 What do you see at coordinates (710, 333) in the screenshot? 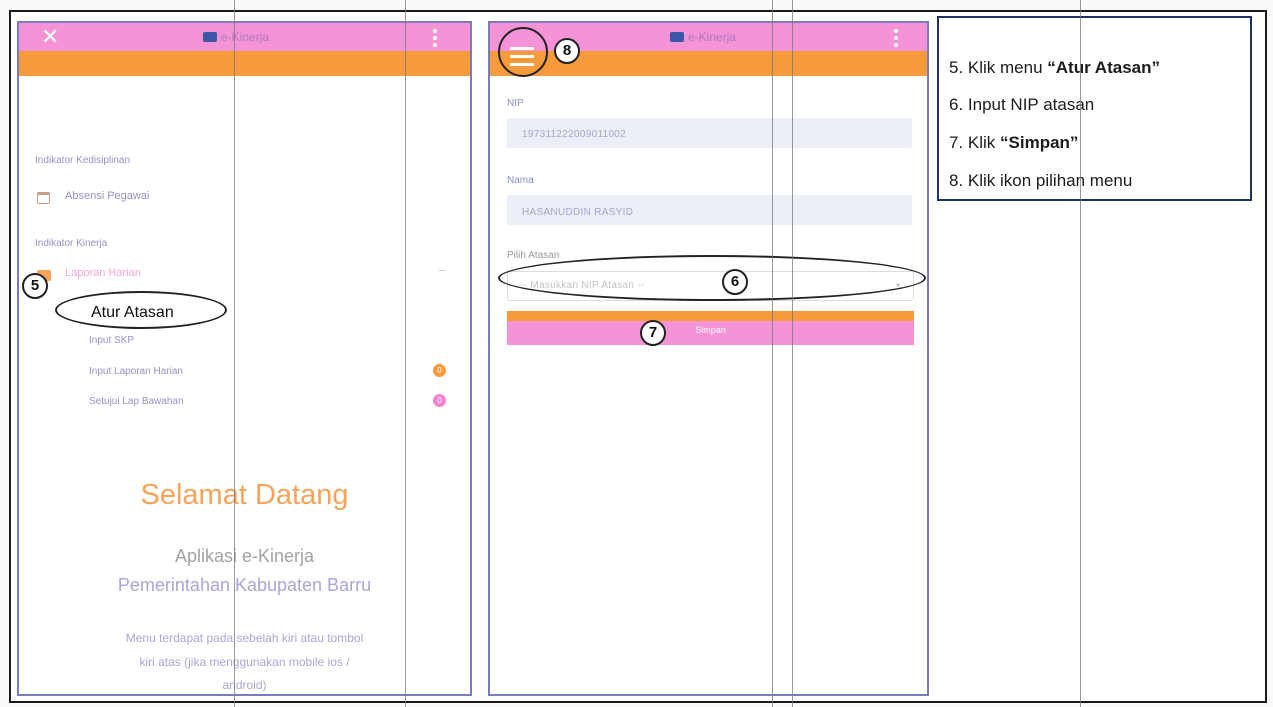
I see `simpan-button: Simpan` at bounding box center [710, 333].